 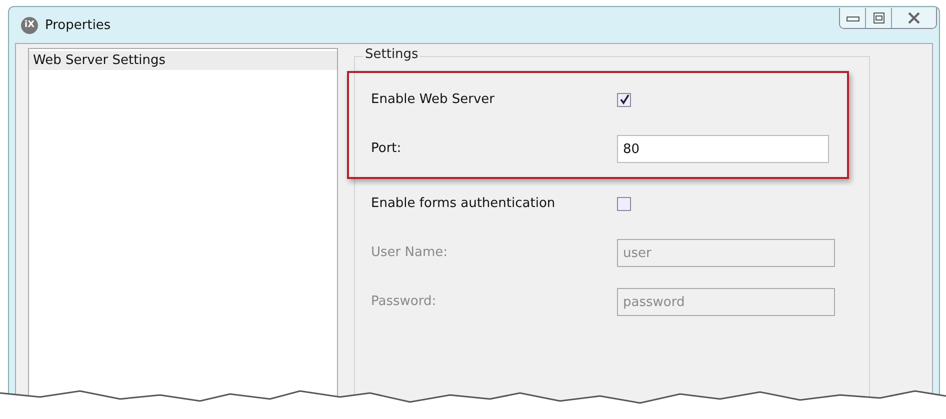 What do you see at coordinates (723, 148) in the screenshot?
I see `input-field: 80` at bounding box center [723, 148].